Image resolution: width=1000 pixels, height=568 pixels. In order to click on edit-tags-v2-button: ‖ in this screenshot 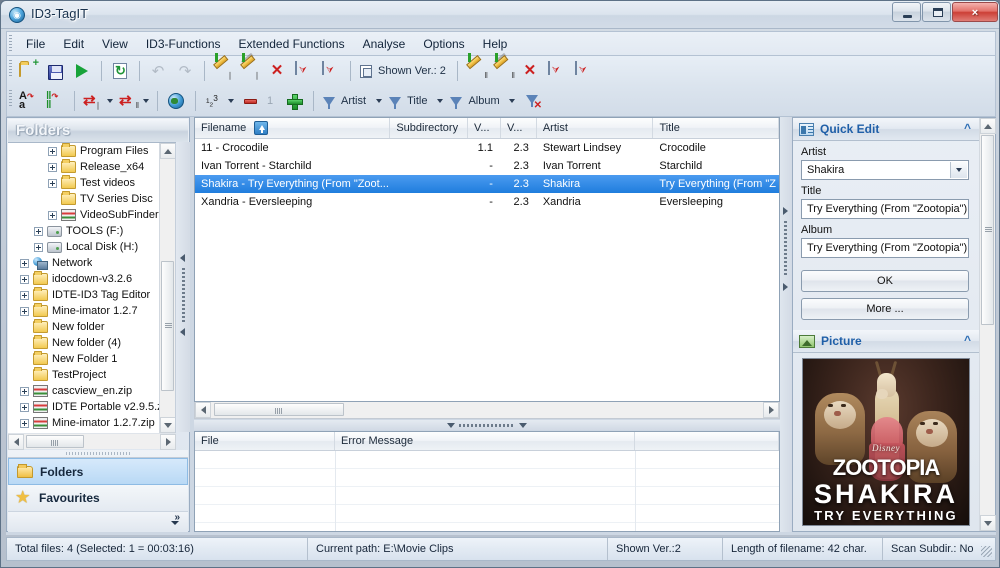, I will do `click(503, 71)`.